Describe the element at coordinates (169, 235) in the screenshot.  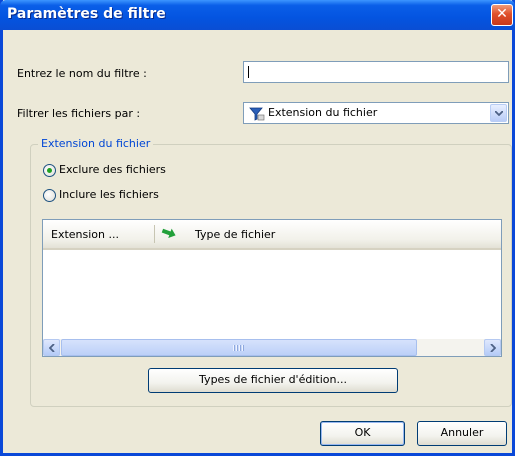
I see `sort-arrow-icon` at that location.